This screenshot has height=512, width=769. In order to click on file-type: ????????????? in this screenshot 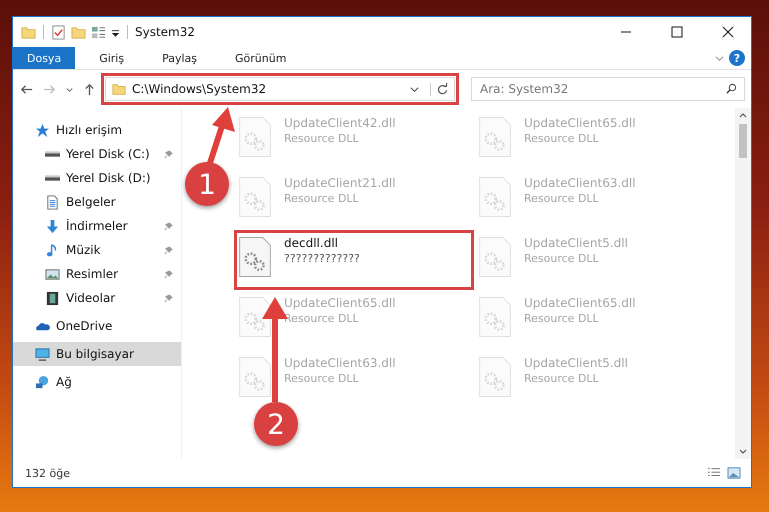, I will do `click(322, 258)`.